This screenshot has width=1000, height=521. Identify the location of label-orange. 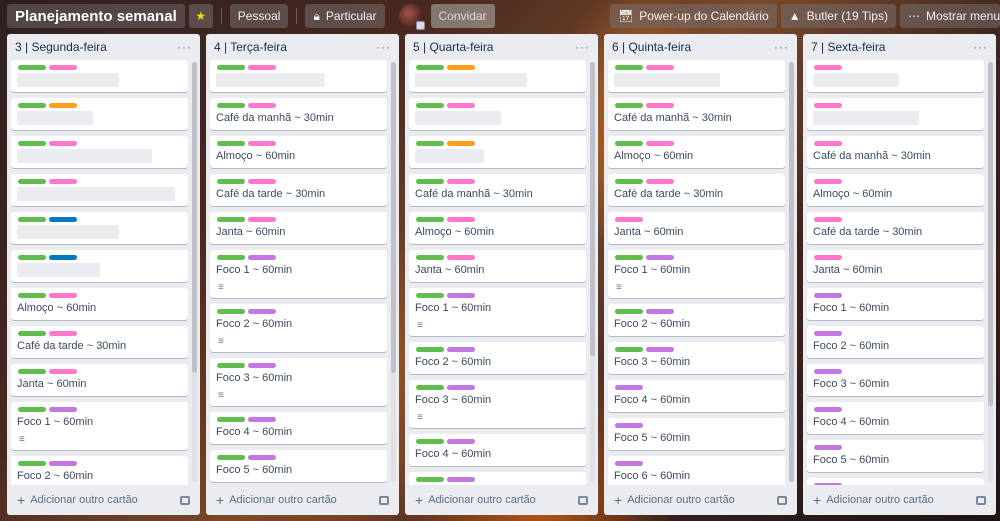
(461, 143).